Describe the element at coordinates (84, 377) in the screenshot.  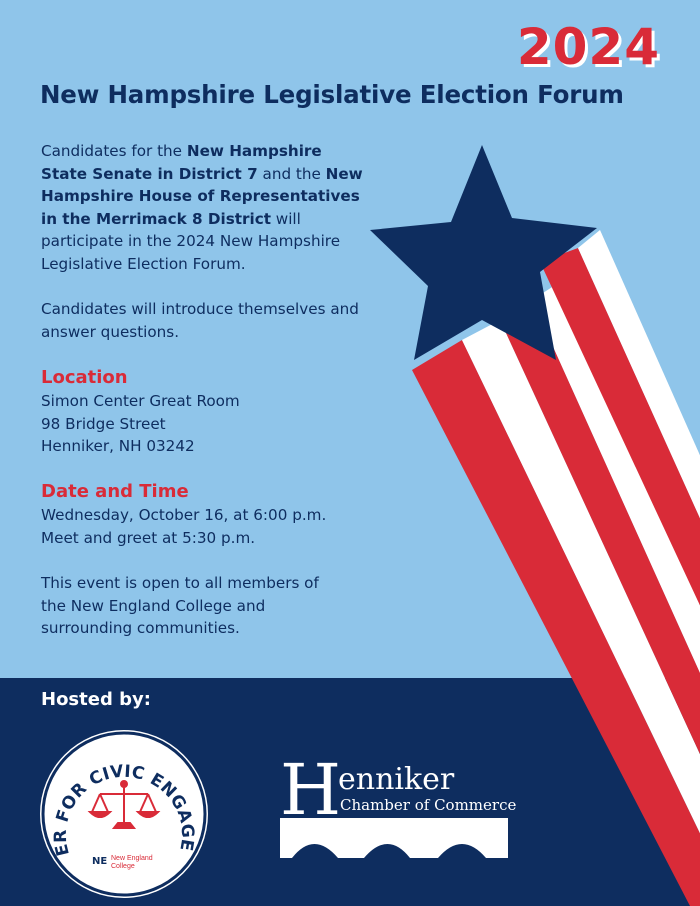
I see `location-heading: Location` at that location.